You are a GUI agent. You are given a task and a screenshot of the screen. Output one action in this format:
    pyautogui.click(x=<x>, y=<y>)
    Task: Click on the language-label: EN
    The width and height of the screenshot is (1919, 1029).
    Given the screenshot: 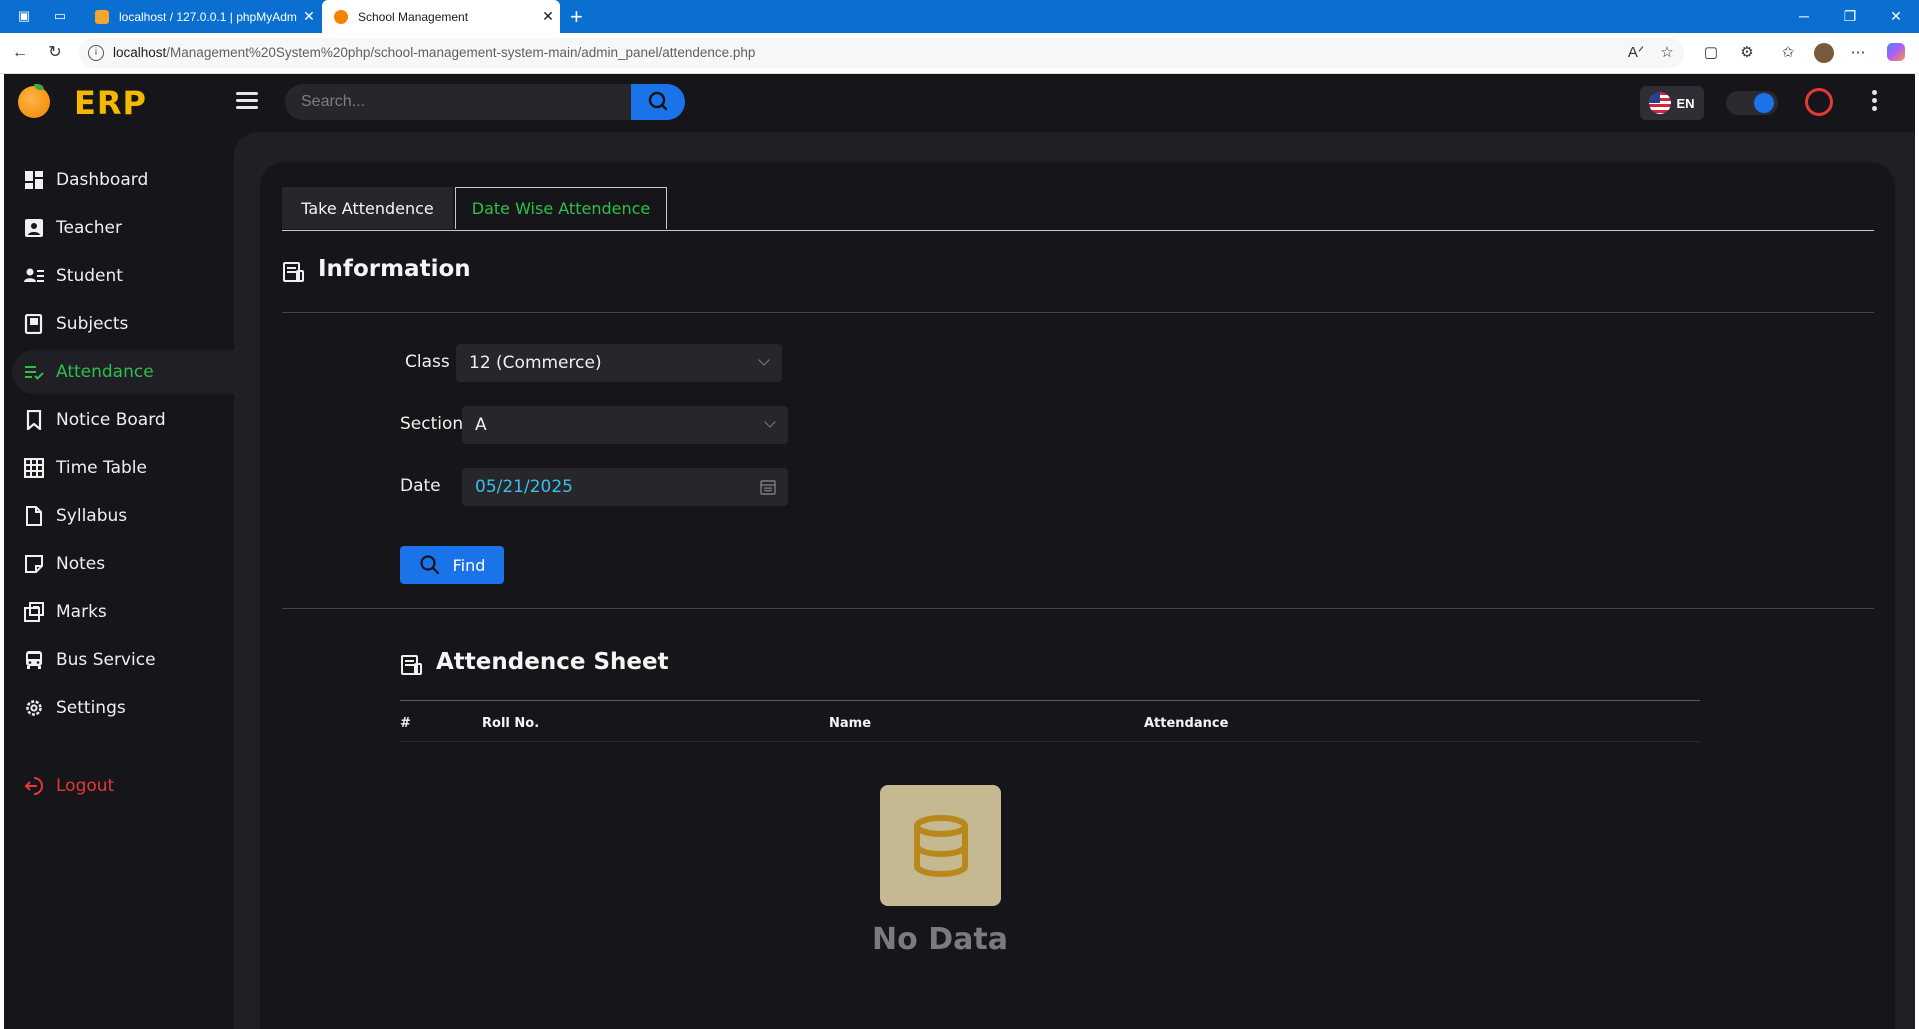 What is the action you would take?
    pyautogui.click(x=1685, y=103)
    